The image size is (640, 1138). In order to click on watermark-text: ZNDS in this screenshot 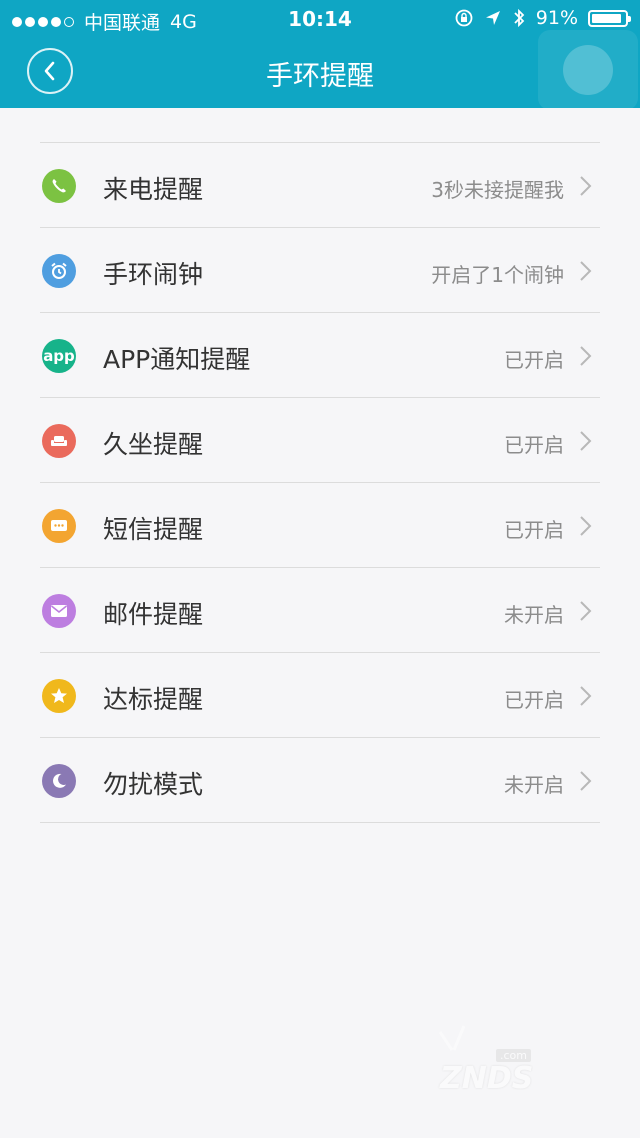, I will do `click(487, 1078)`.